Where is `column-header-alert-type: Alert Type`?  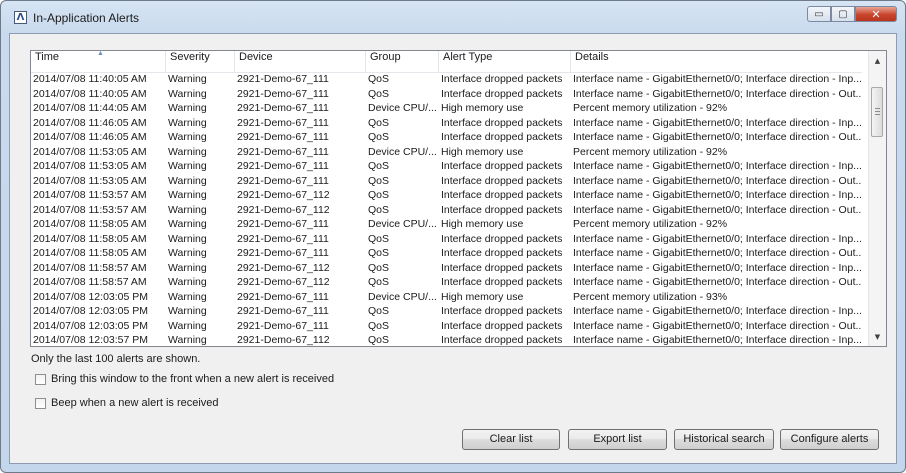
column-header-alert-type: Alert Type is located at coordinates (505, 61).